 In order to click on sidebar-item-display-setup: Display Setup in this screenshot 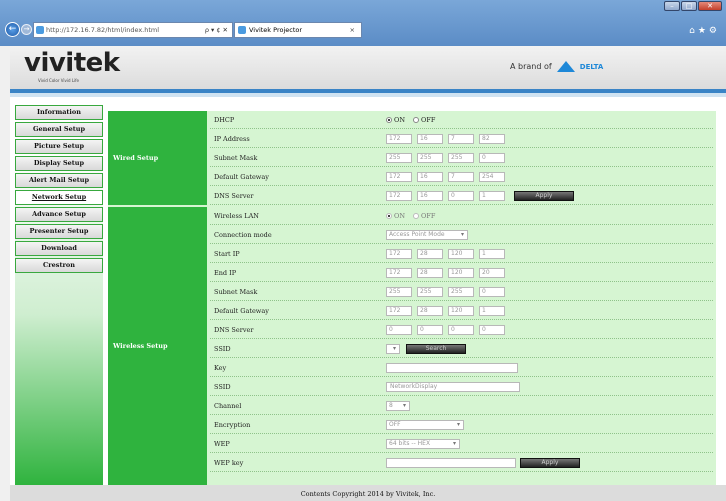, I will do `click(59, 163)`.